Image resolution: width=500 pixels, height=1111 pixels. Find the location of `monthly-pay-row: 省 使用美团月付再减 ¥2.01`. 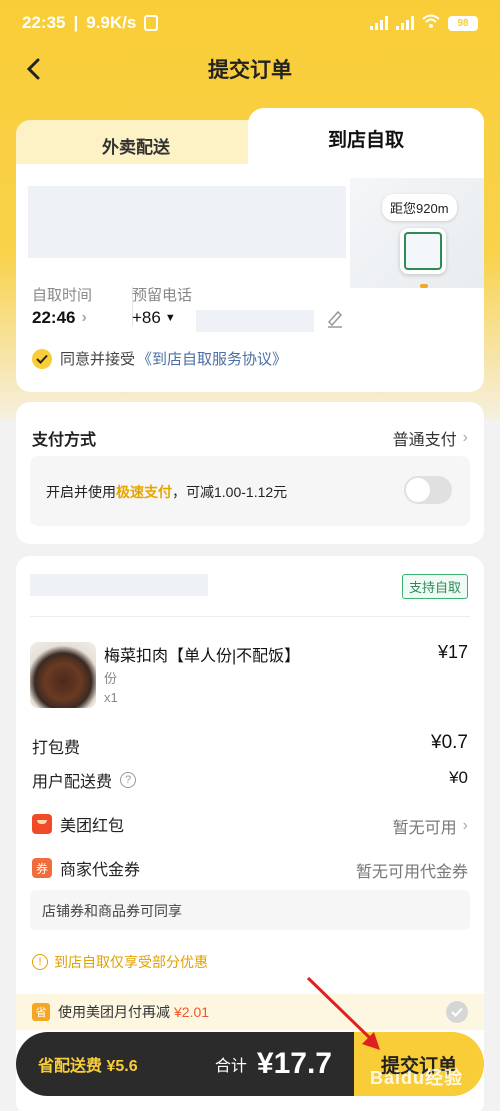

monthly-pay-row: 省 使用美团月付再减 ¥2.01 is located at coordinates (250, 1012).